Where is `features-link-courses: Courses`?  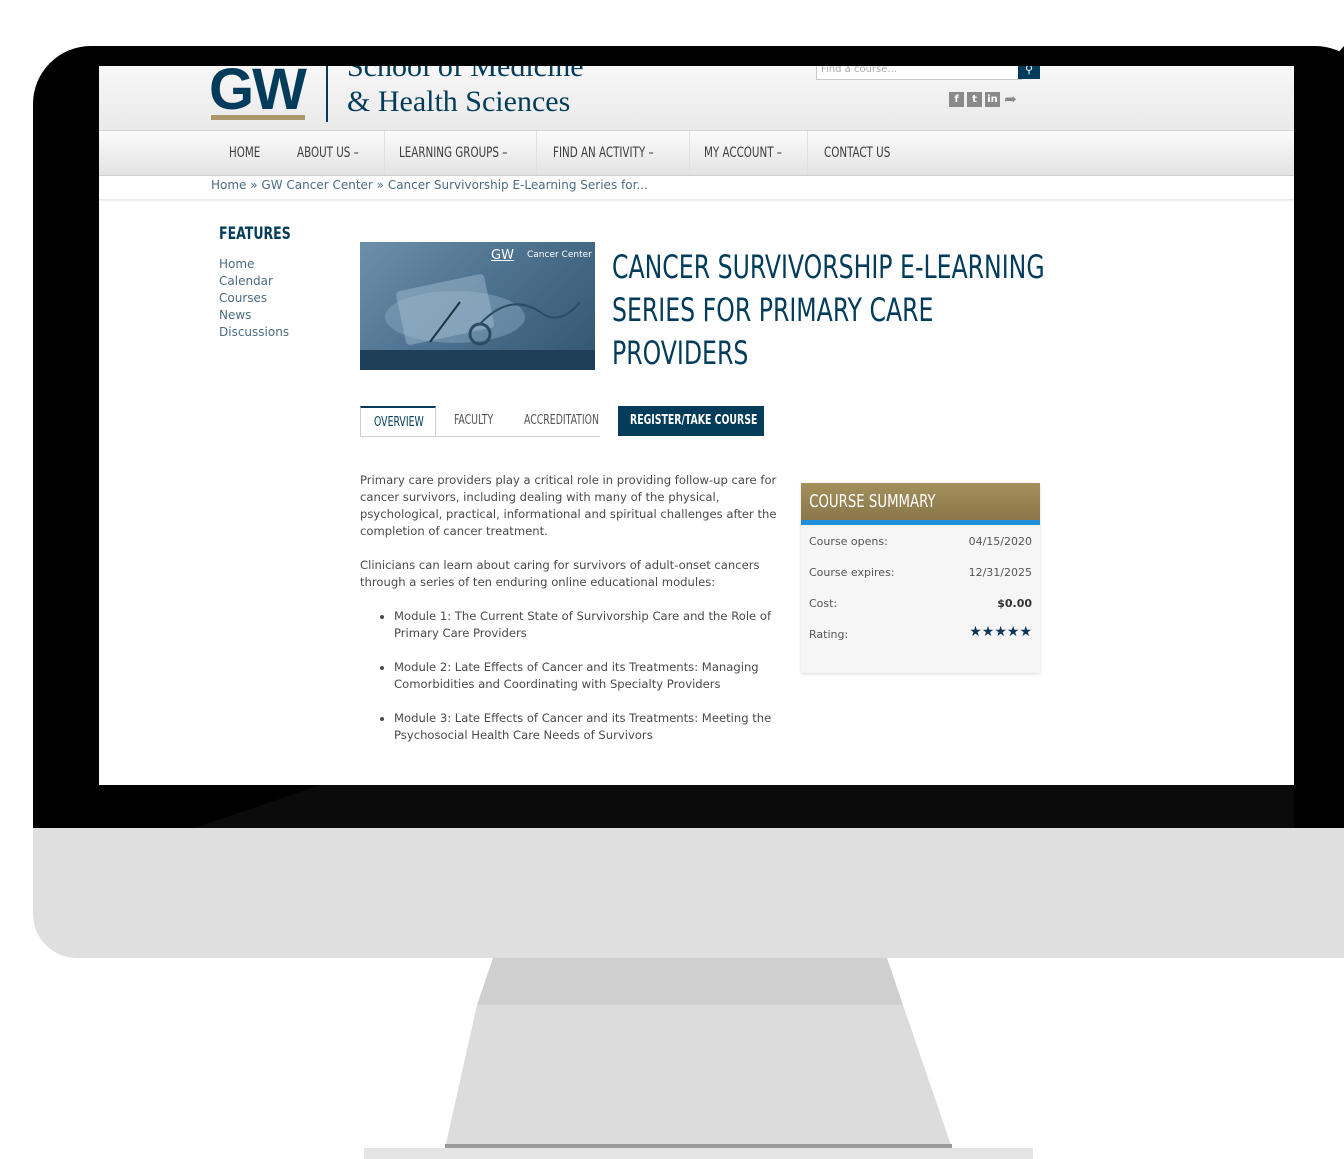 features-link-courses: Courses is located at coordinates (254, 298).